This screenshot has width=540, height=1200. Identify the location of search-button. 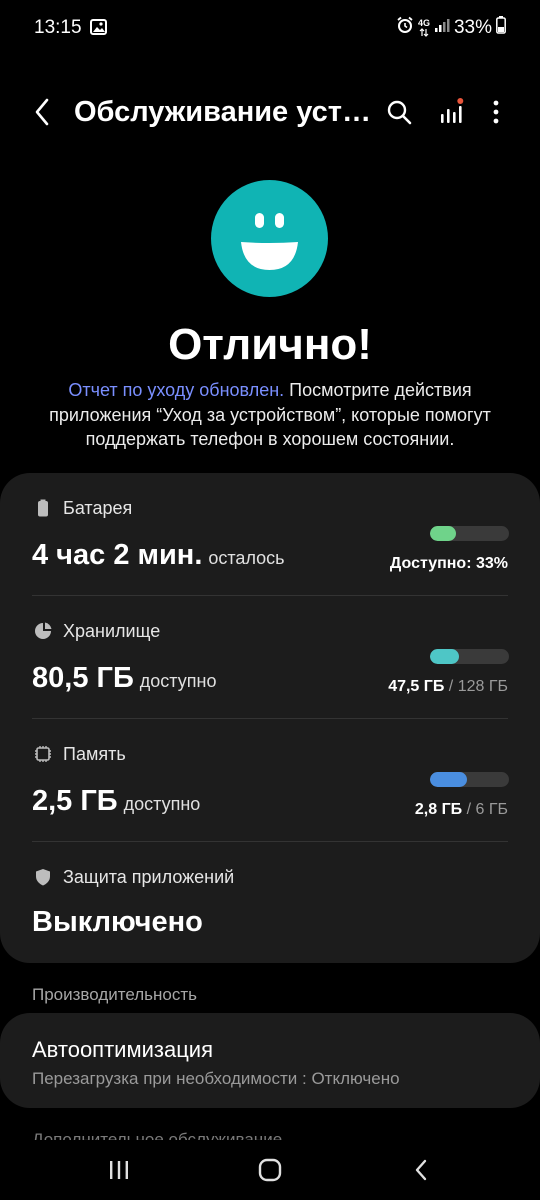
(399, 112).